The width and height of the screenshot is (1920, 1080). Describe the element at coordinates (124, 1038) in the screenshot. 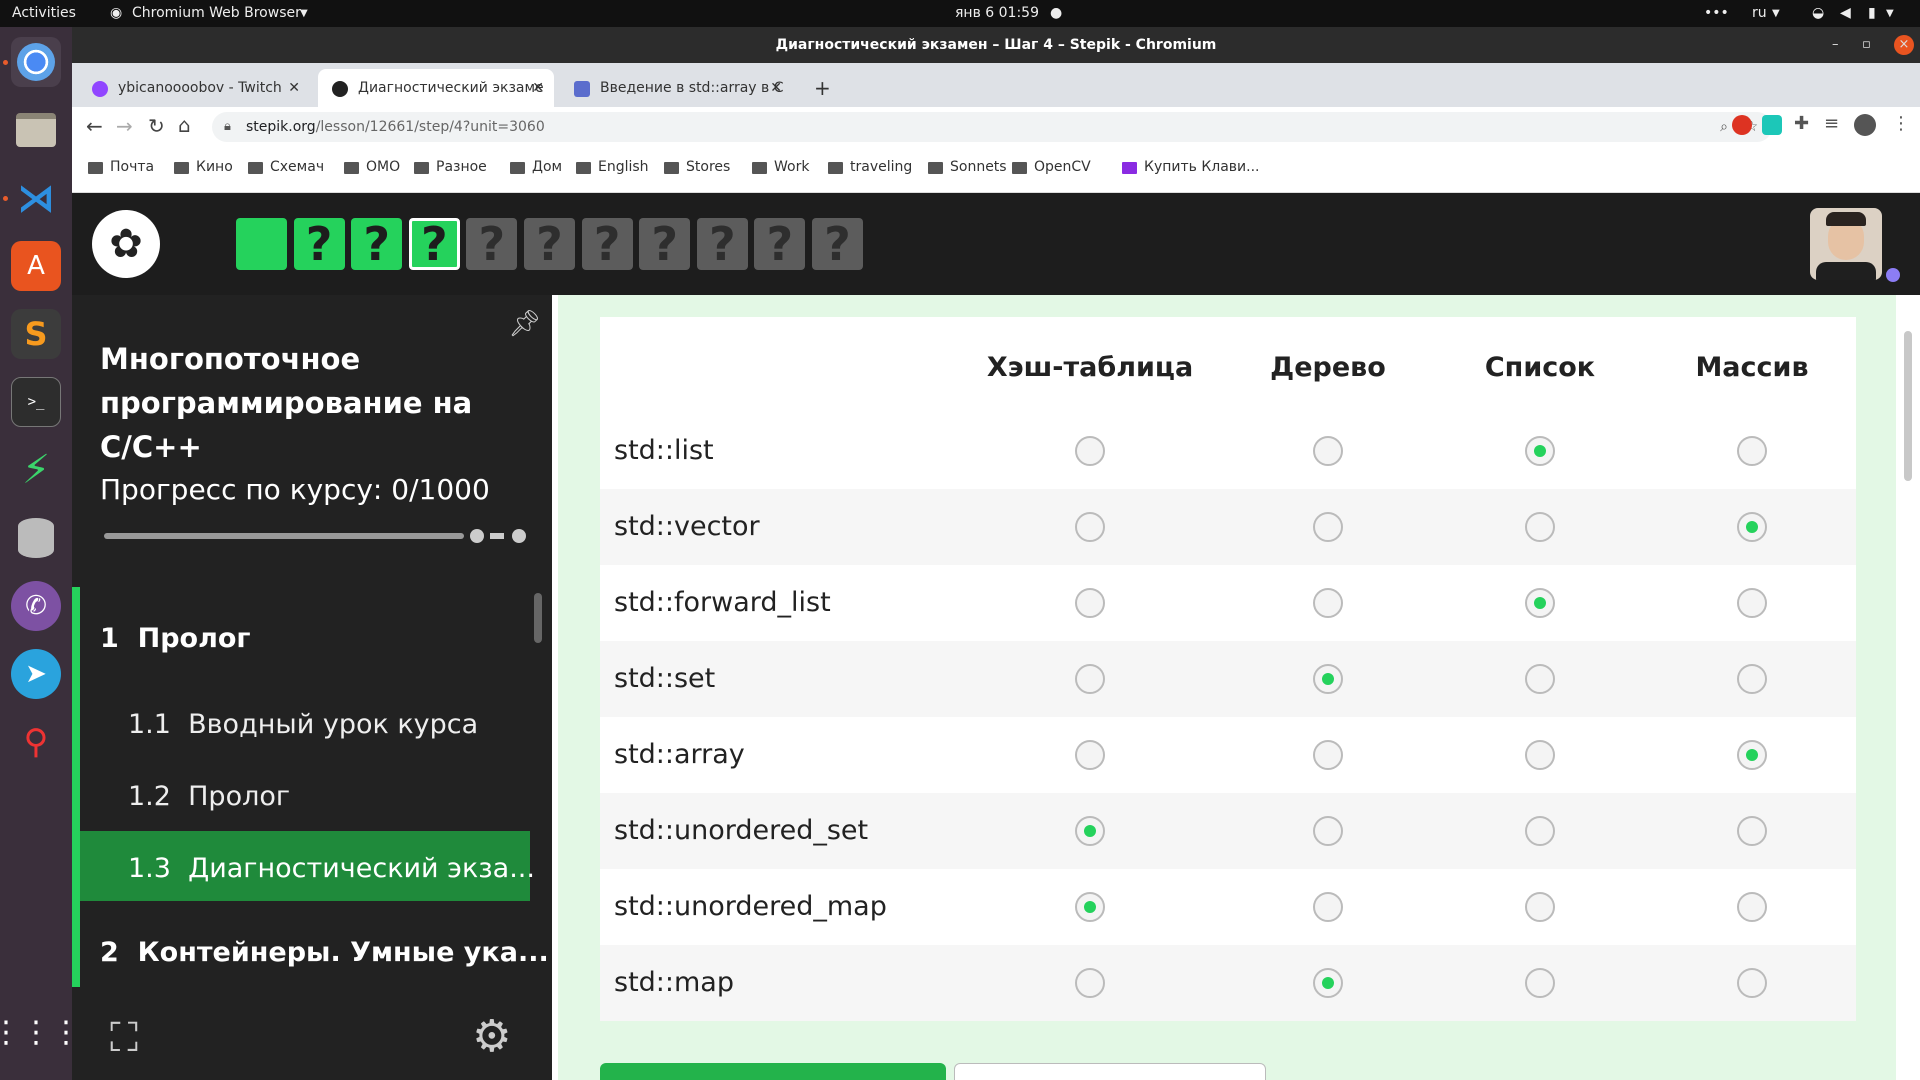

I see `fullscreen-icon: ⛶` at that location.